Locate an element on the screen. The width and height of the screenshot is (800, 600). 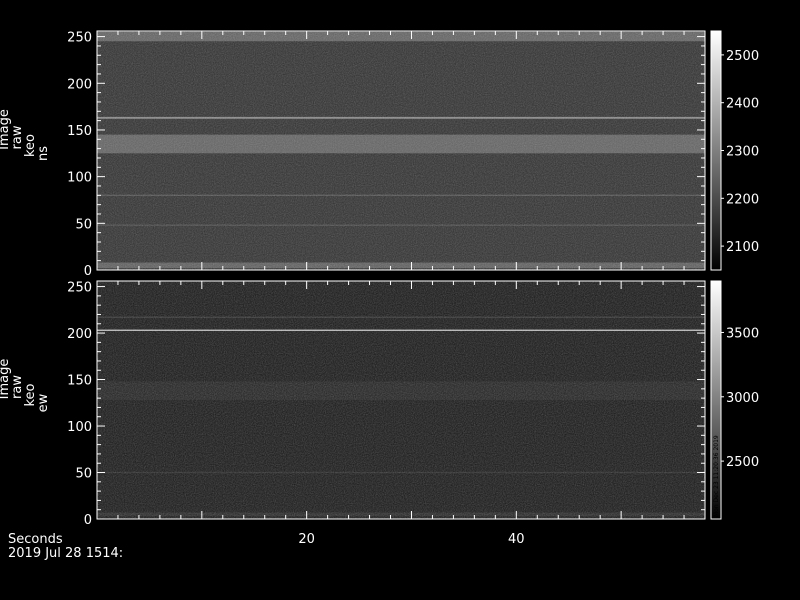
colorbar-tick-label: 2100 is located at coordinates (742, 247).